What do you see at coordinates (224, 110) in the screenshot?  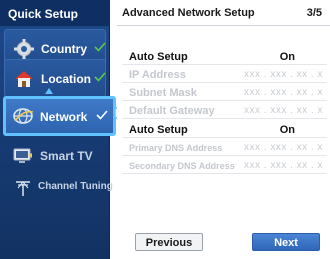 I see `setting-row-default-gateway: Default Gateway xxx . xxx . xx . x` at bounding box center [224, 110].